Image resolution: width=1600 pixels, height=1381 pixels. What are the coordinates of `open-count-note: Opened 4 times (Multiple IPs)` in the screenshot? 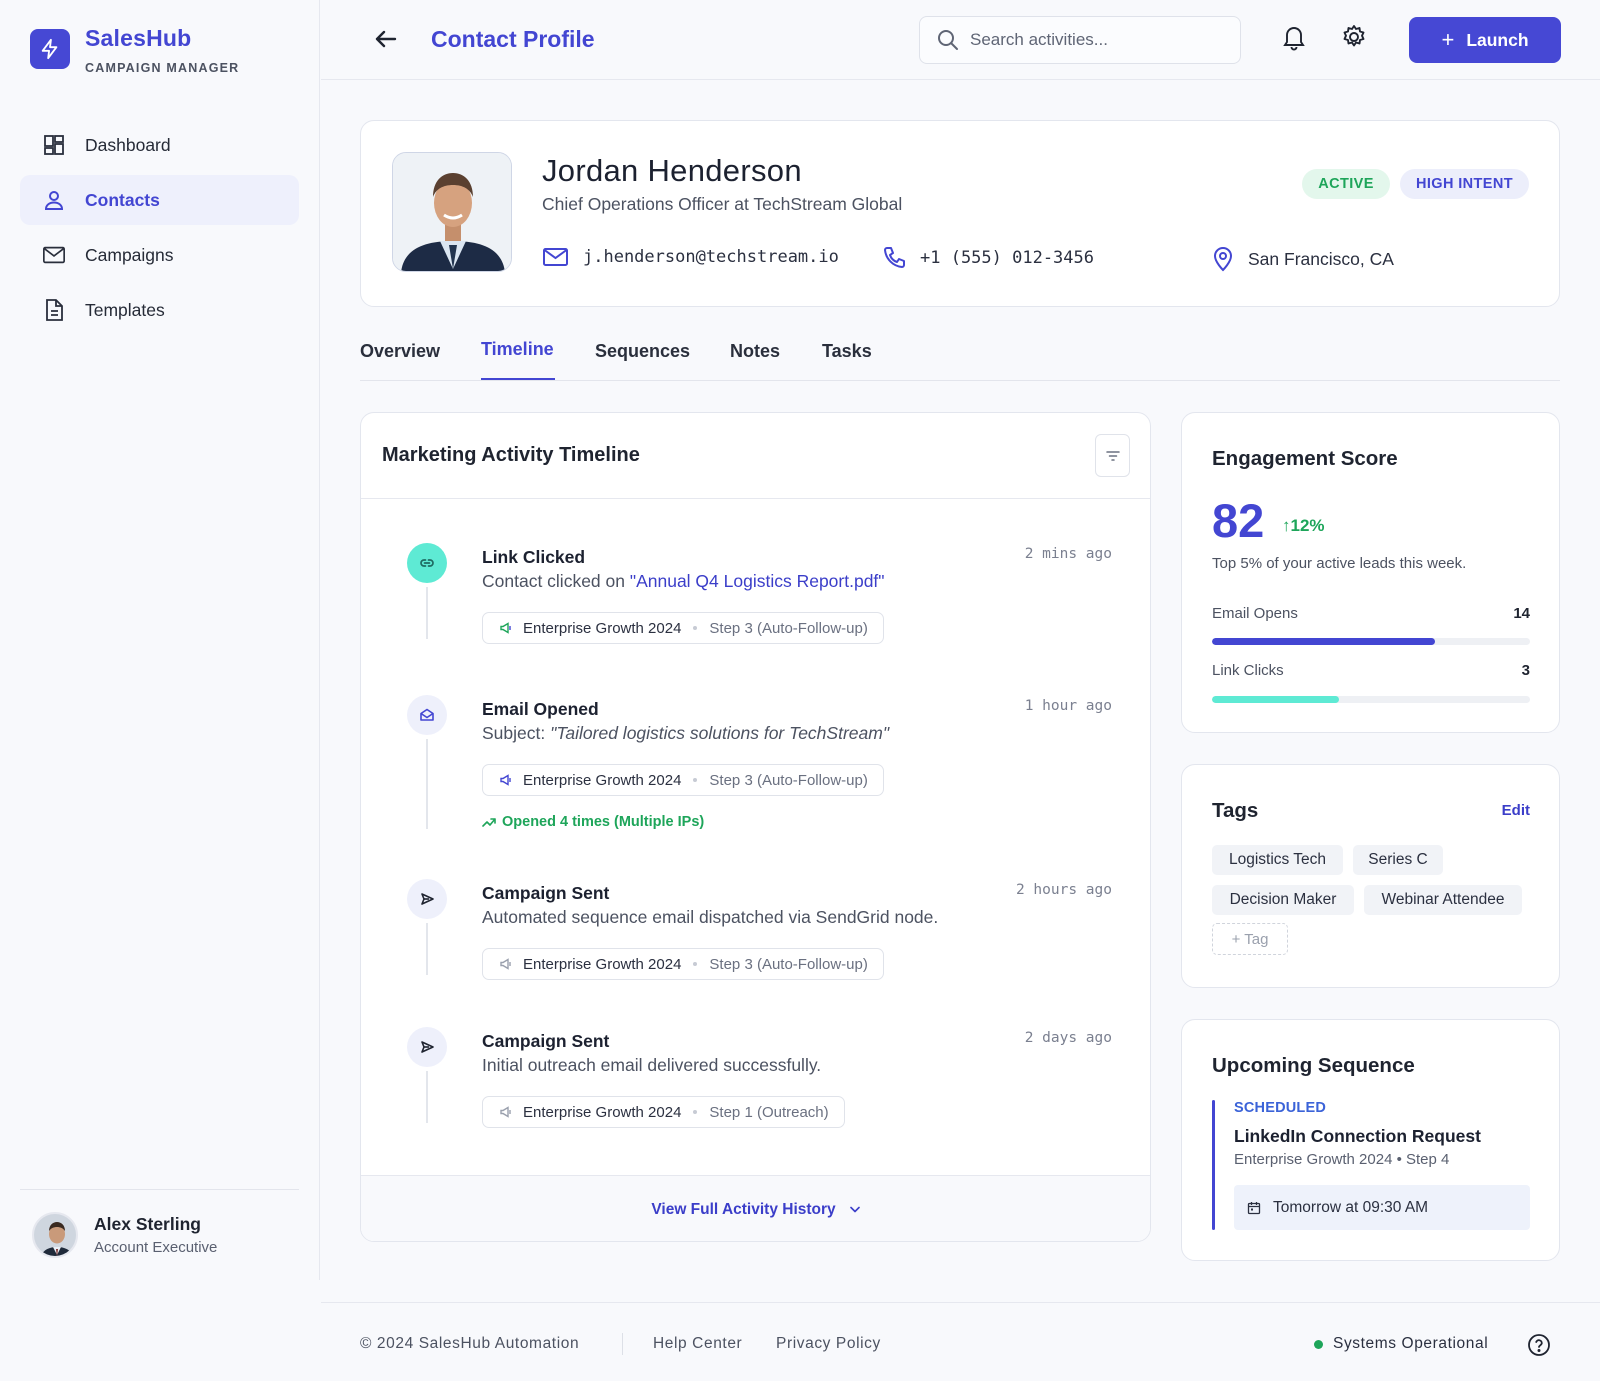 It's located at (593, 822).